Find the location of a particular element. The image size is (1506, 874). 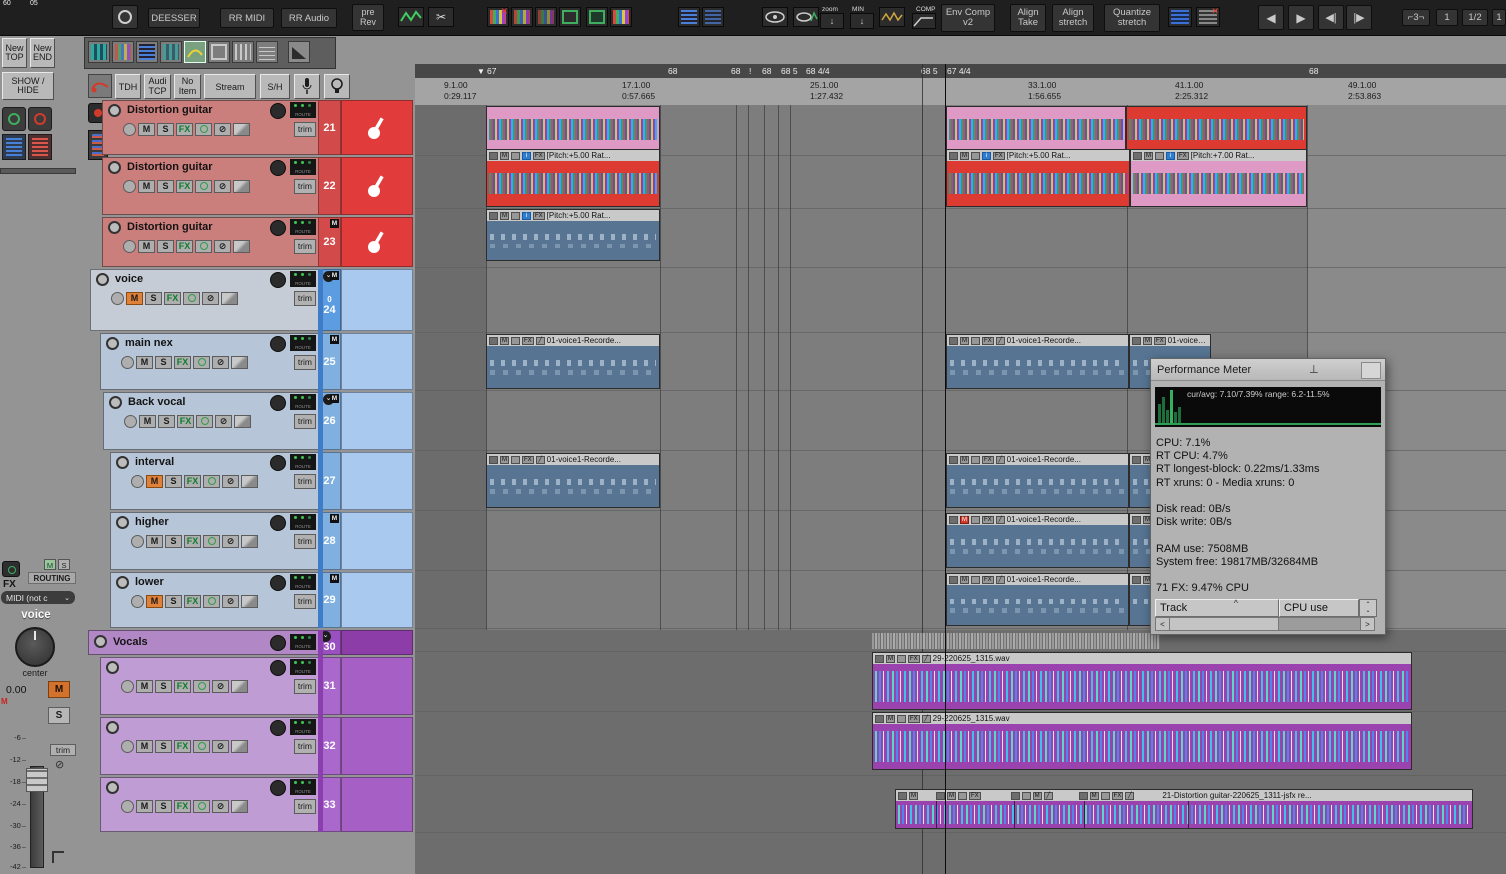

track-panel: voice ROUTE M S FX ⊘ trim is located at coordinates (205, 300).